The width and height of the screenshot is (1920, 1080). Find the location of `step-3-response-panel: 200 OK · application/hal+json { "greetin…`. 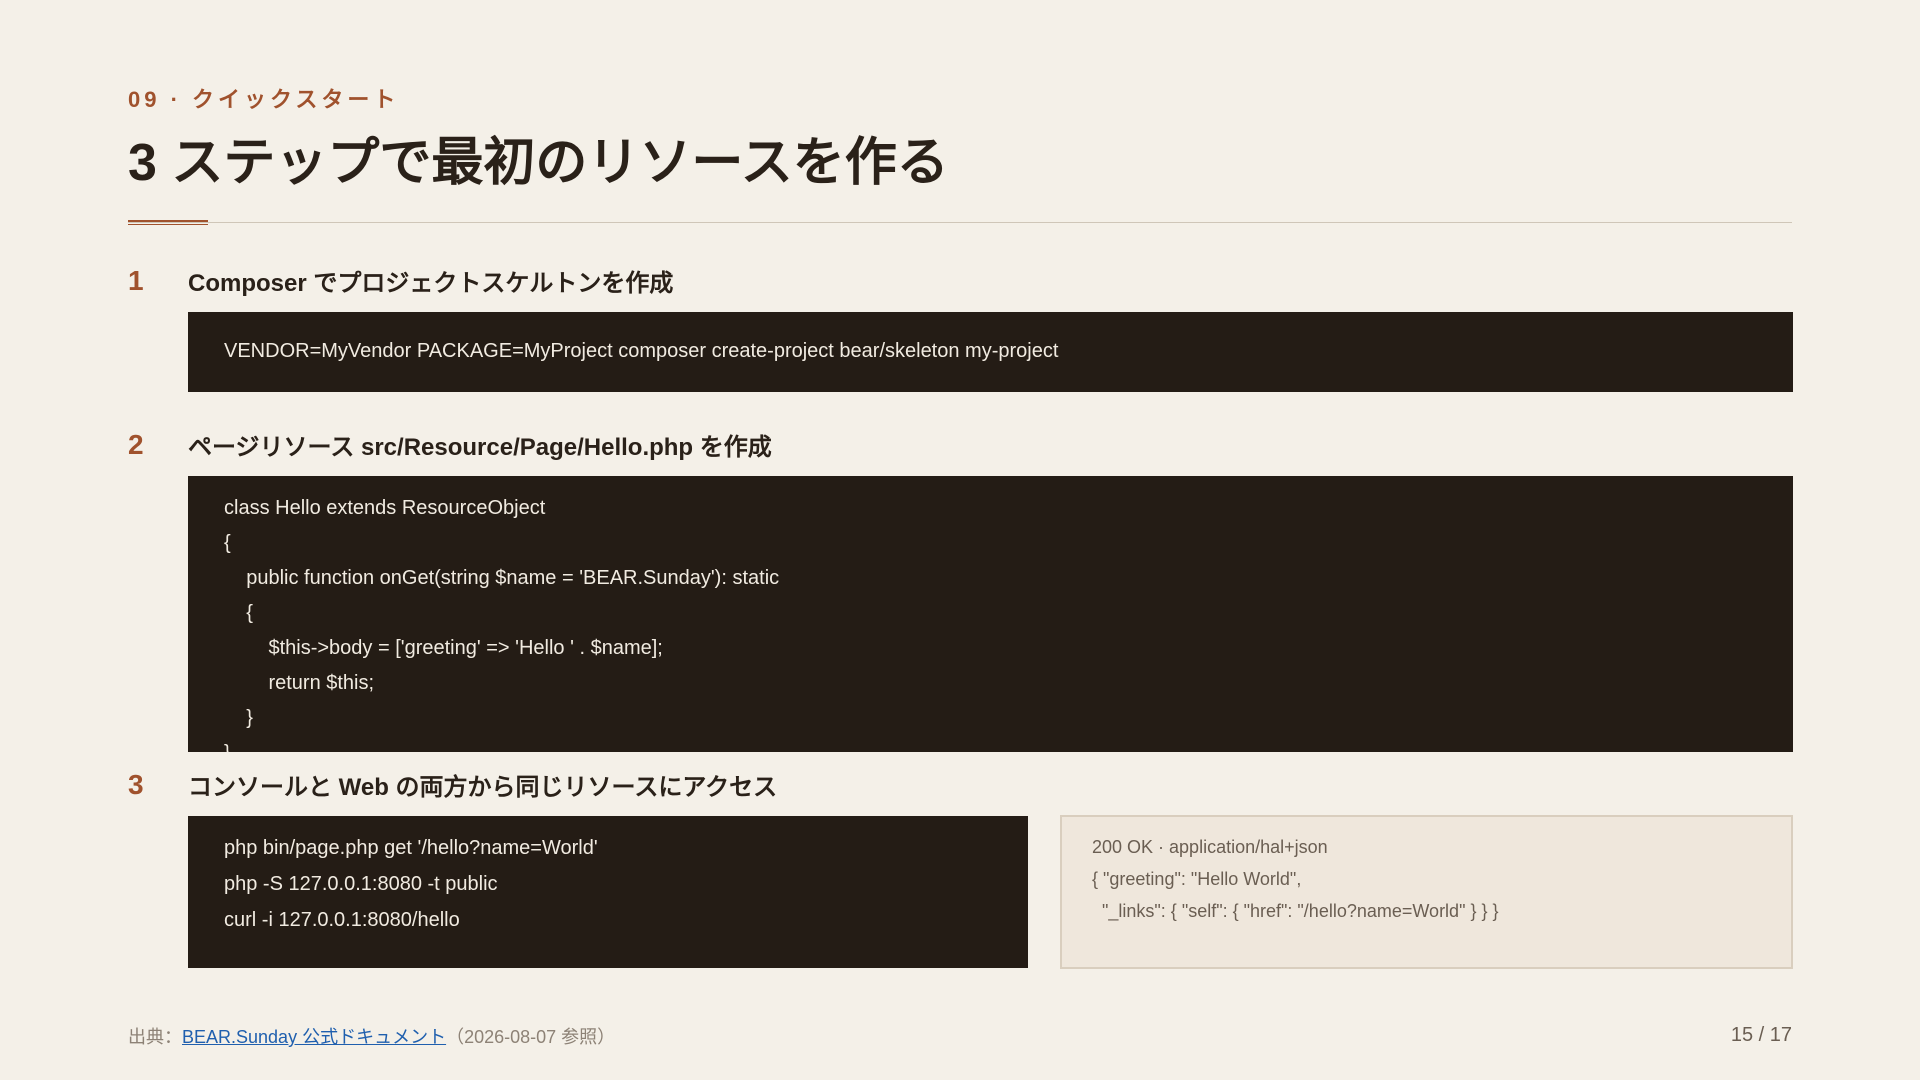

step-3-response-panel: 200 OK · application/hal+json { "greetin… is located at coordinates (1426, 892).